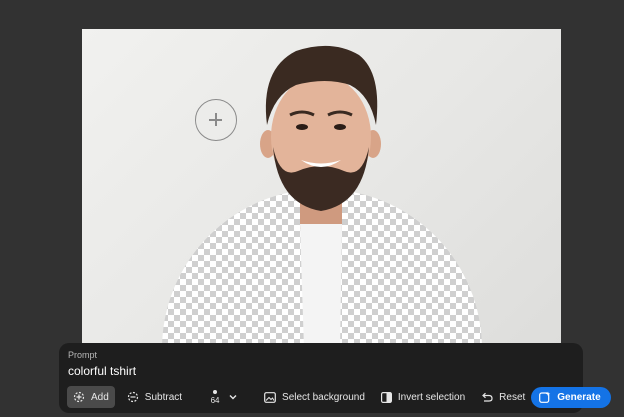 The width and height of the screenshot is (624, 417). Describe the element at coordinates (79, 397) in the screenshot. I see `add-brush-icon` at that location.